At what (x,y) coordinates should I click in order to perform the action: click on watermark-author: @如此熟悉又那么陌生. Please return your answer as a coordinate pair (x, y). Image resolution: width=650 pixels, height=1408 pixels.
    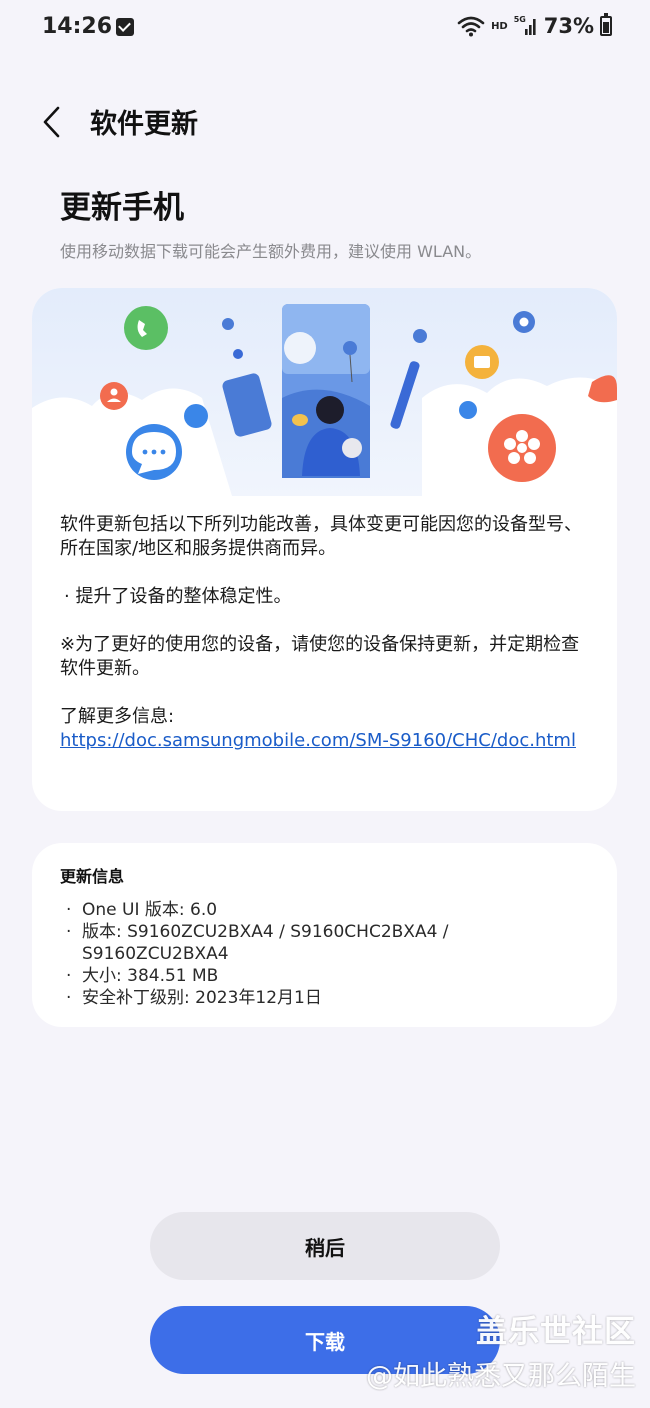
    Looking at the image, I should click on (501, 1376).